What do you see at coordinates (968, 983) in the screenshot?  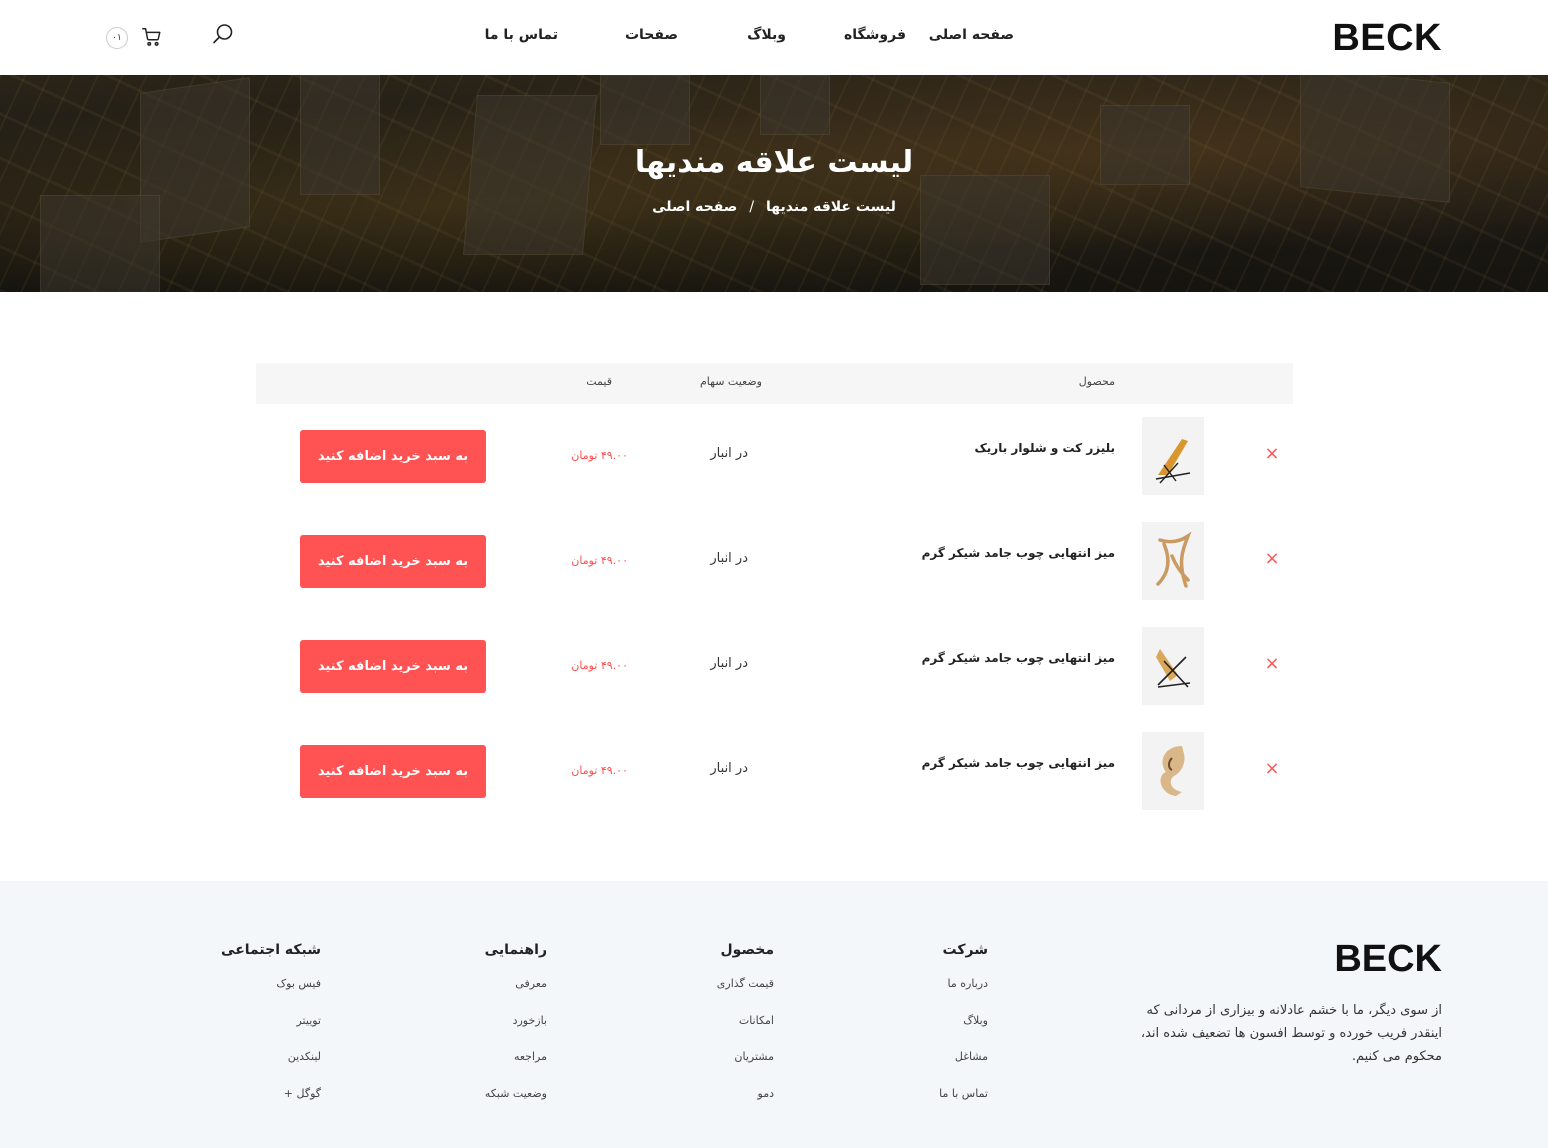 I see `footer-link-about: درباره ما` at bounding box center [968, 983].